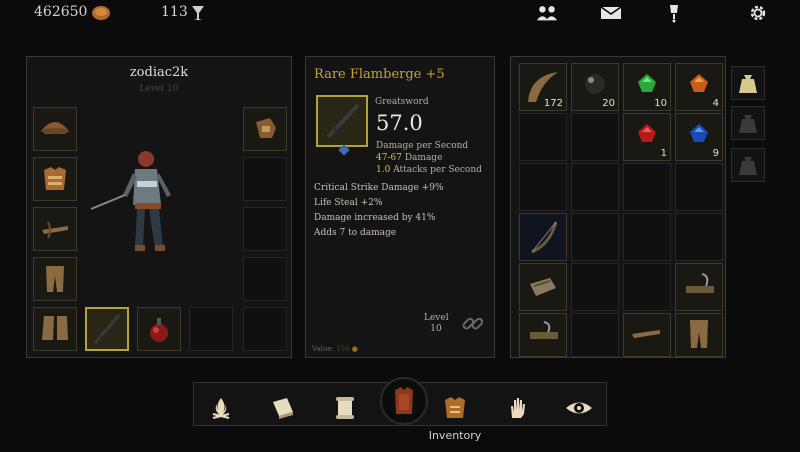 The width and height of the screenshot is (800, 452). I want to click on notification-icon, so click(674, 13).